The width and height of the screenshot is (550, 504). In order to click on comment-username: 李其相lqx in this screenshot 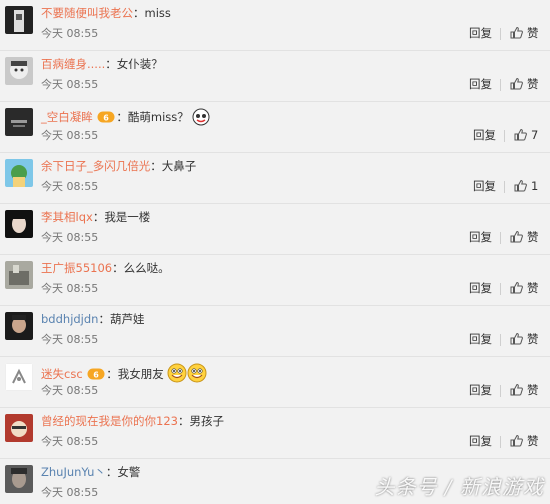, I will do `click(67, 217)`.